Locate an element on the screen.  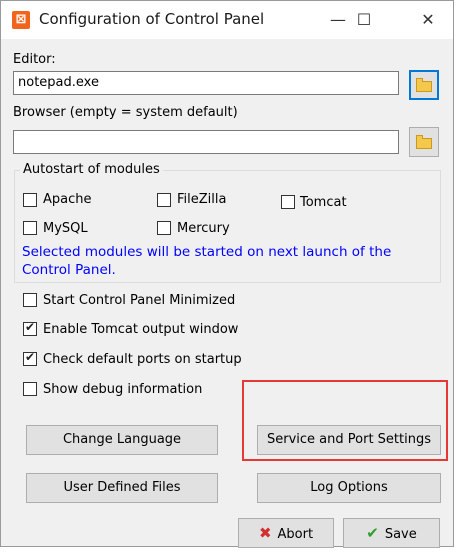
abort-icon: ✖ is located at coordinates (265, 533).